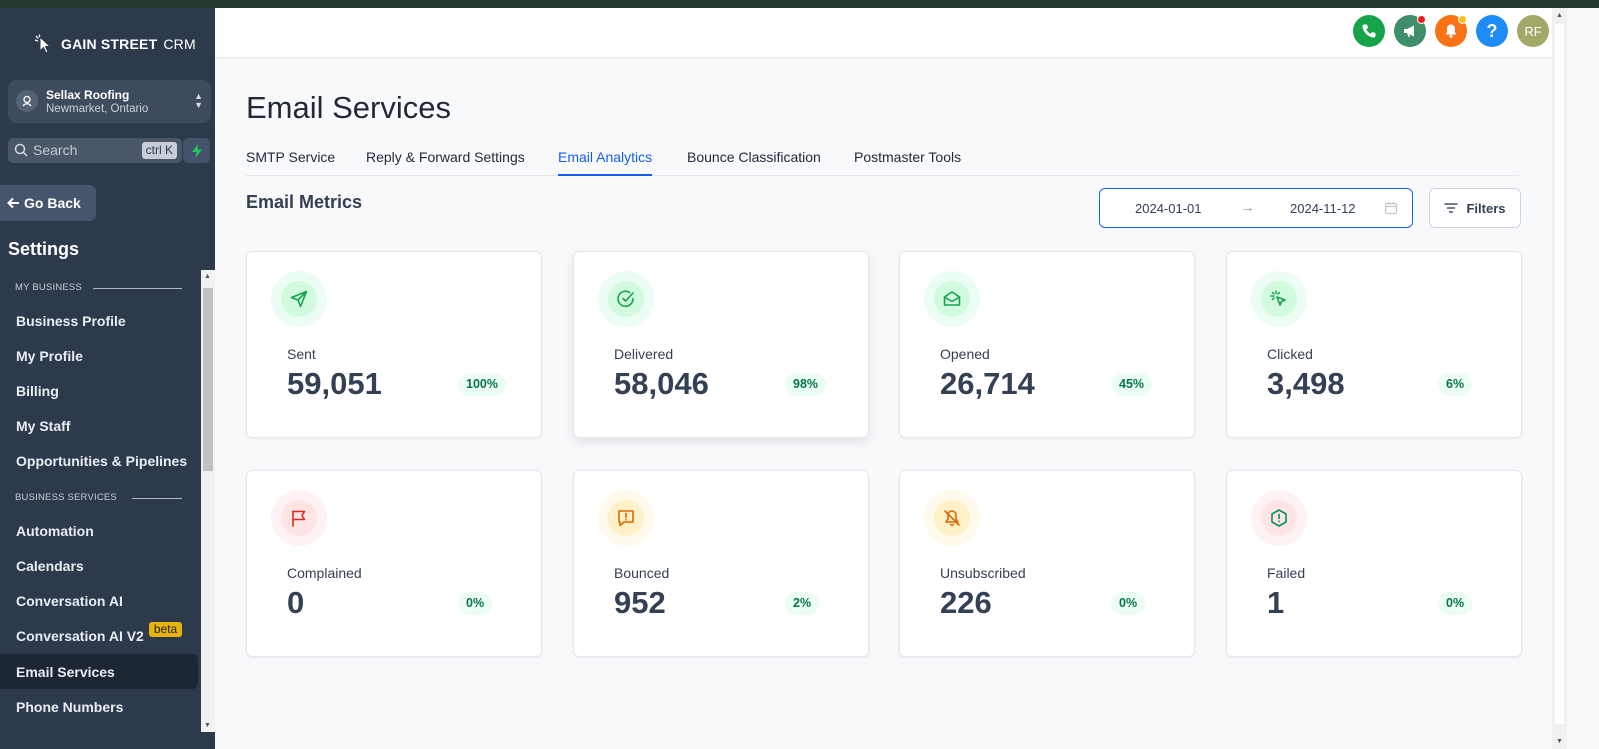 Image resolution: width=1599 pixels, height=749 pixels. What do you see at coordinates (208, 501) in the screenshot?
I see `sidebar-scrollbar: ▲ ▼` at bounding box center [208, 501].